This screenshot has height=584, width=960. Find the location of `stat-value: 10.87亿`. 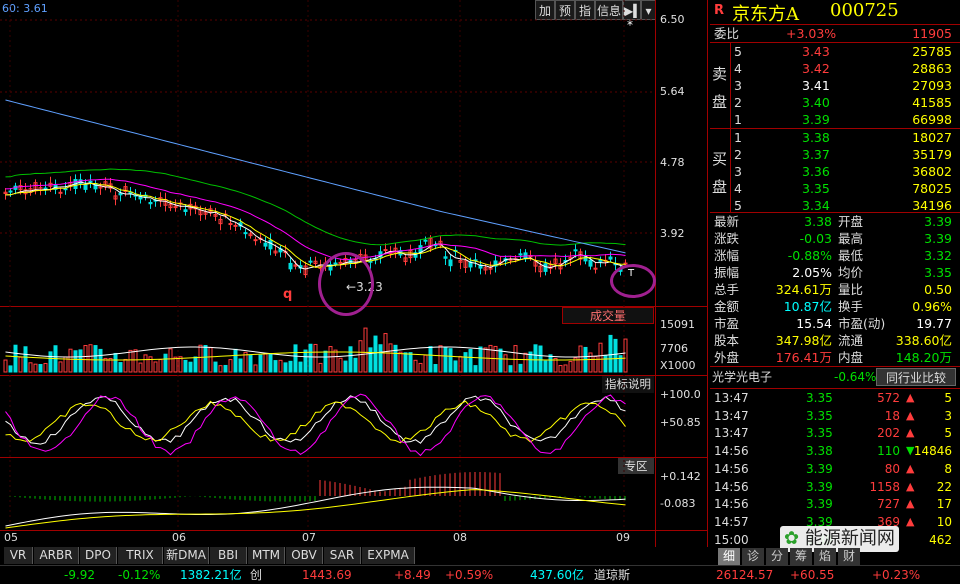

stat-value: 10.87亿 is located at coordinates (807, 306).